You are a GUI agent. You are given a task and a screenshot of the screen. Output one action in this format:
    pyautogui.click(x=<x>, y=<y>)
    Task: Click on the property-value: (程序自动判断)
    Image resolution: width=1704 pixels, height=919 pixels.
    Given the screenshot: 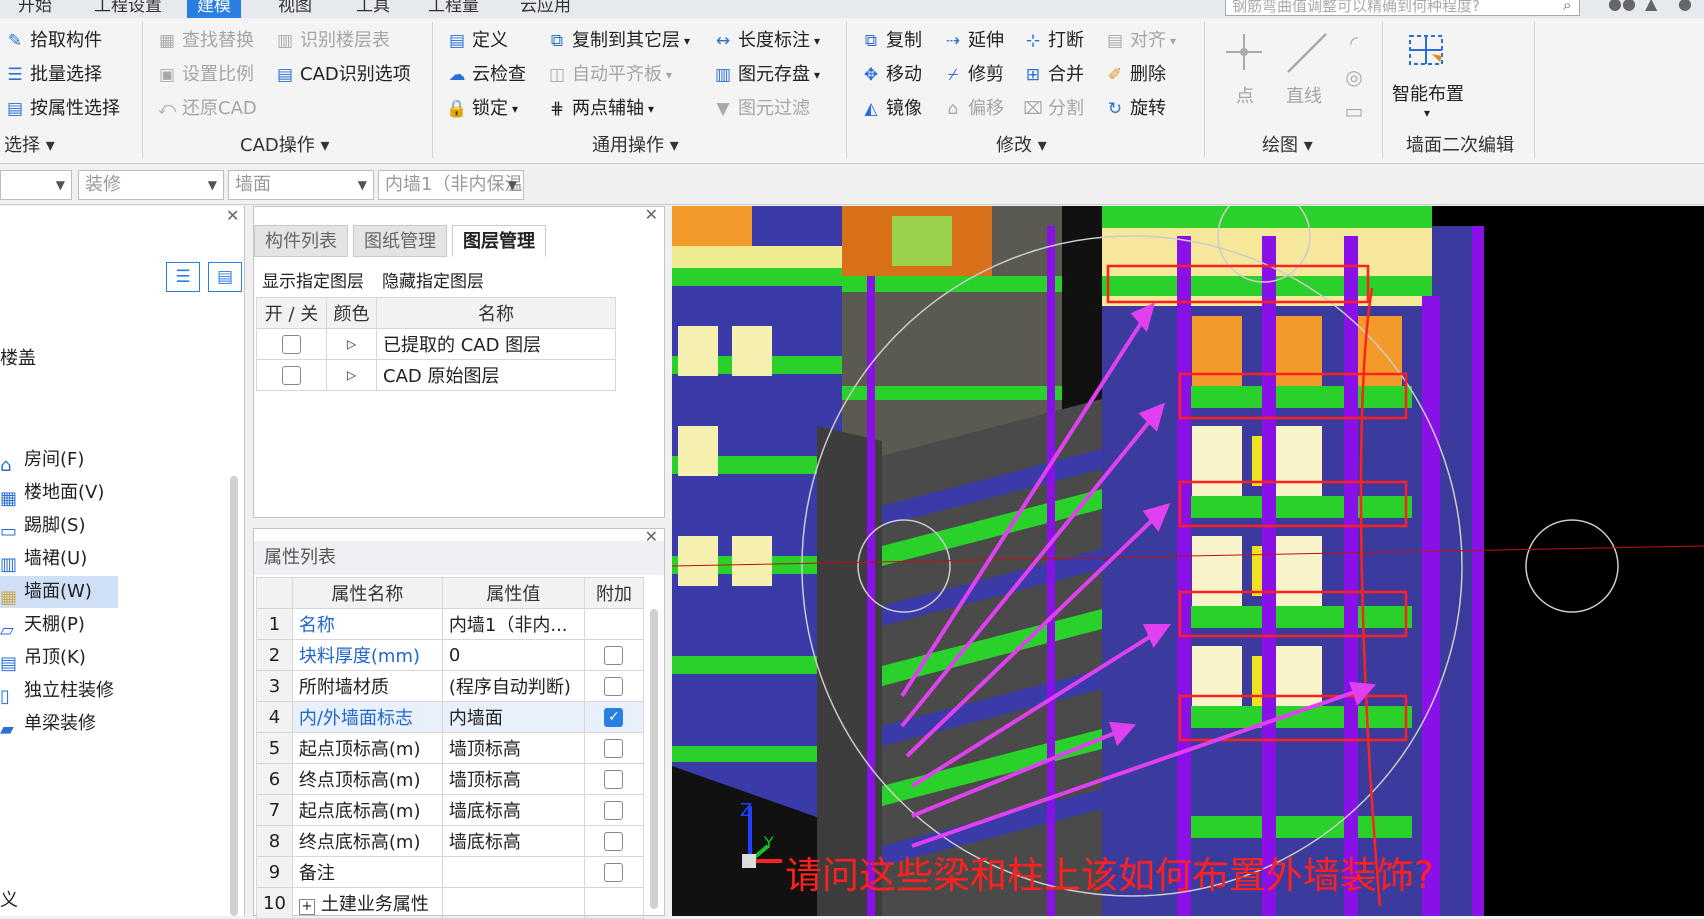 What is the action you would take?
    pyautogui.click(x=513, y=686)
    